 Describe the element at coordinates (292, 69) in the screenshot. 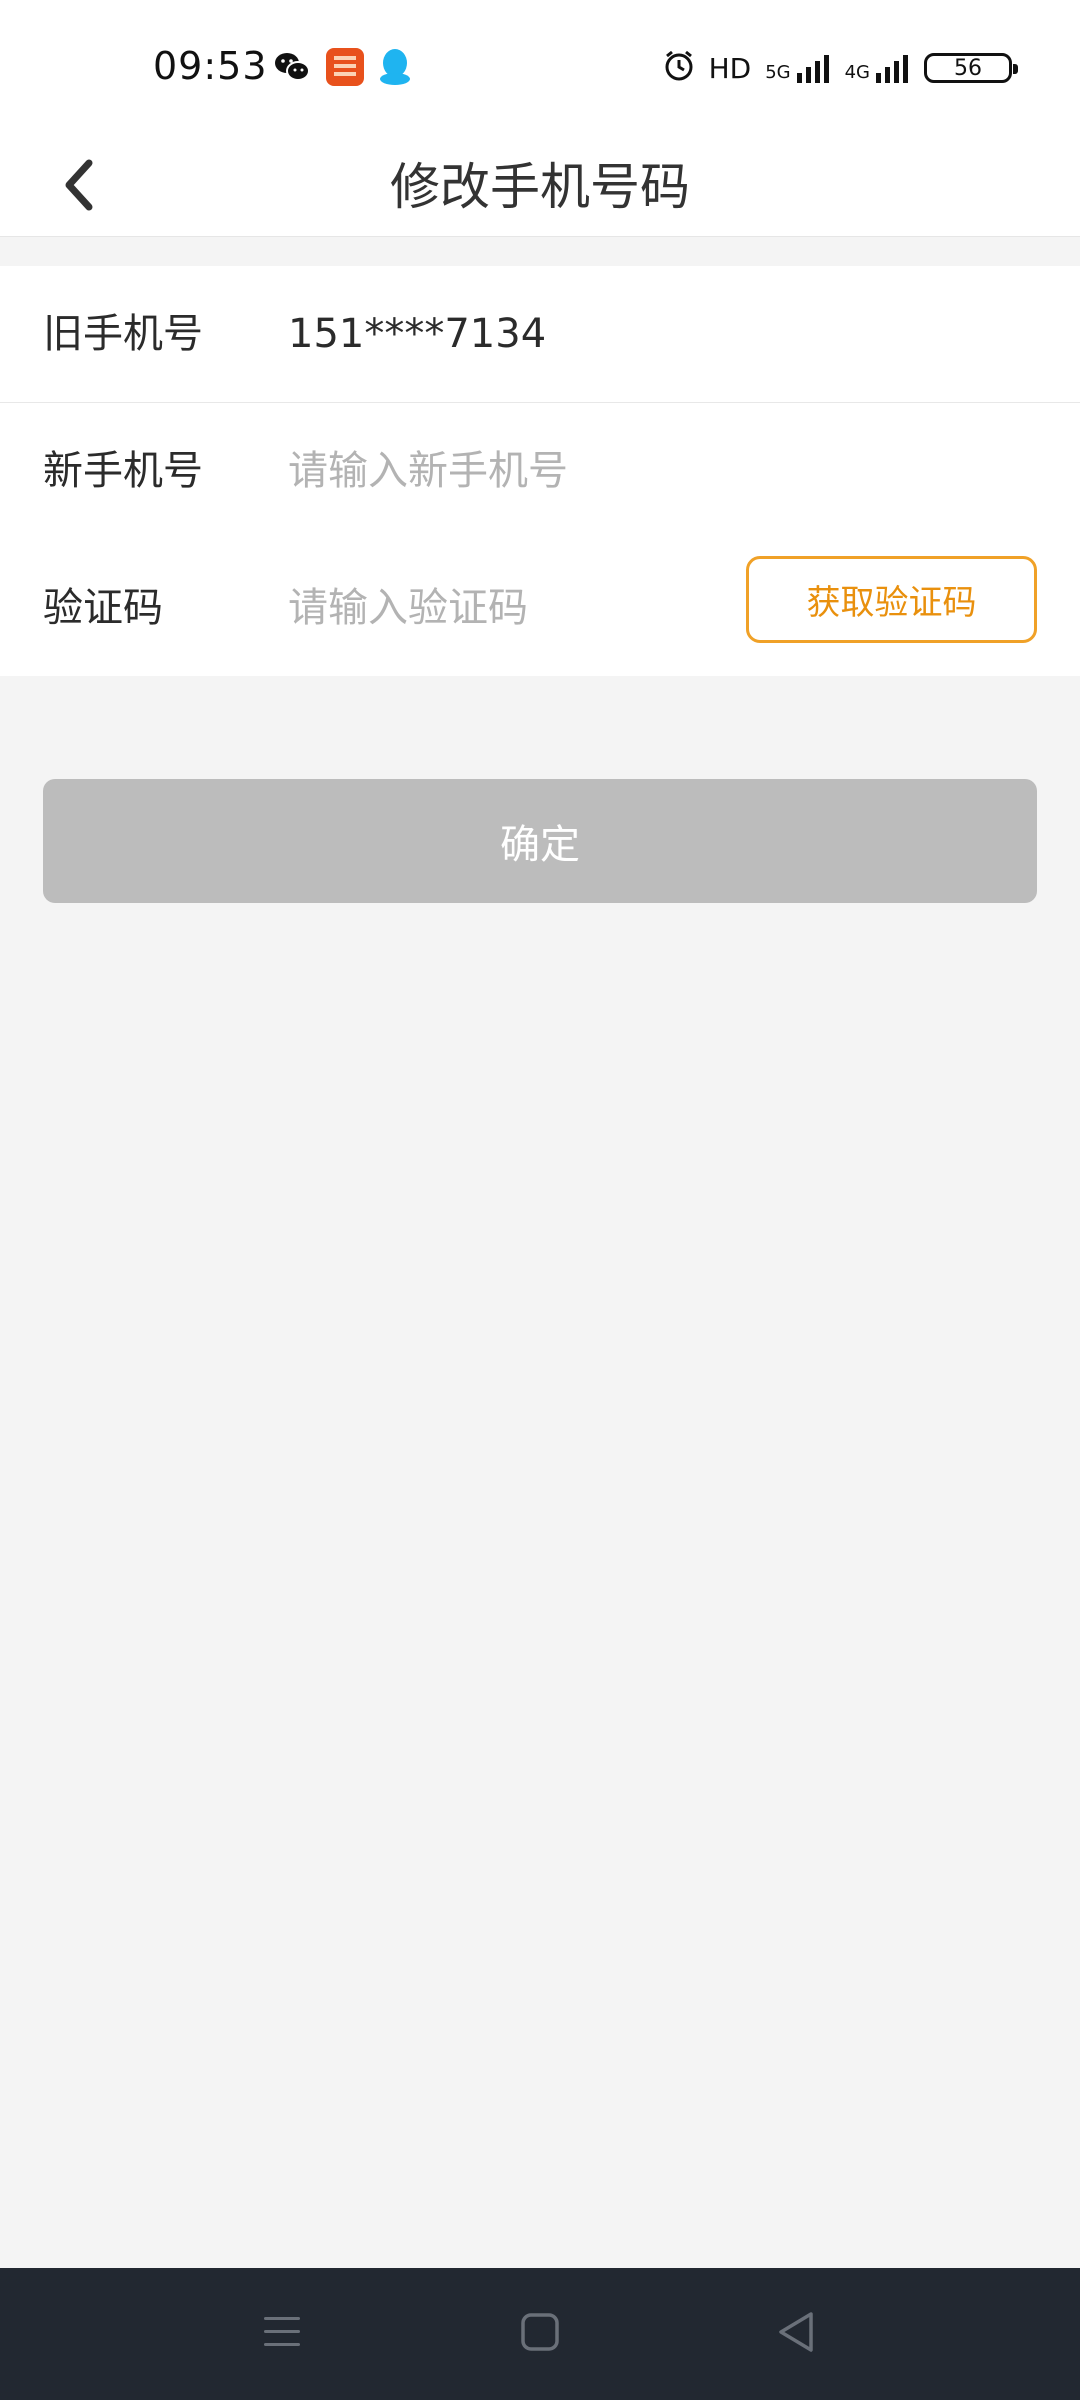

I see `wechat-icon` at that location.